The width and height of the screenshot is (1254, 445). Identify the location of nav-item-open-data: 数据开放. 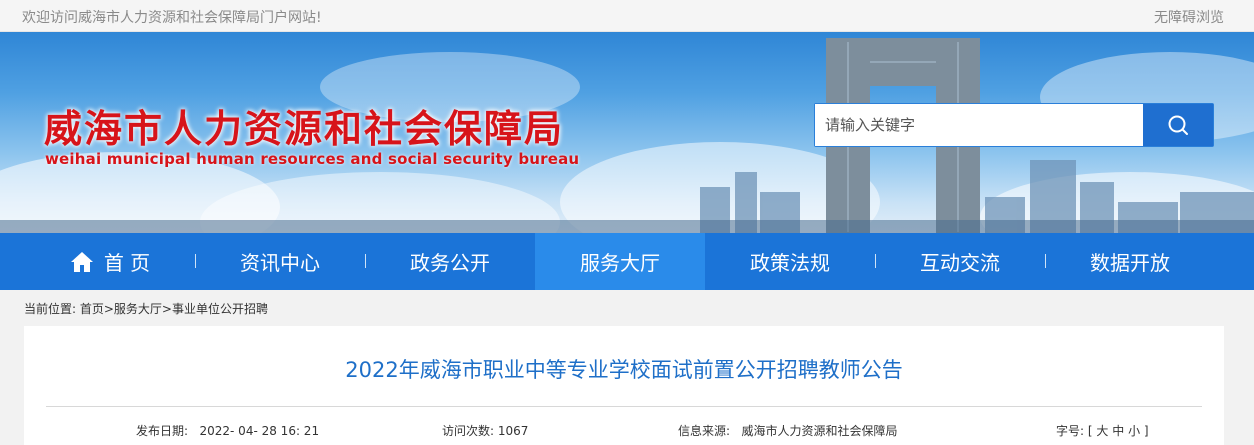
(1130, 261).